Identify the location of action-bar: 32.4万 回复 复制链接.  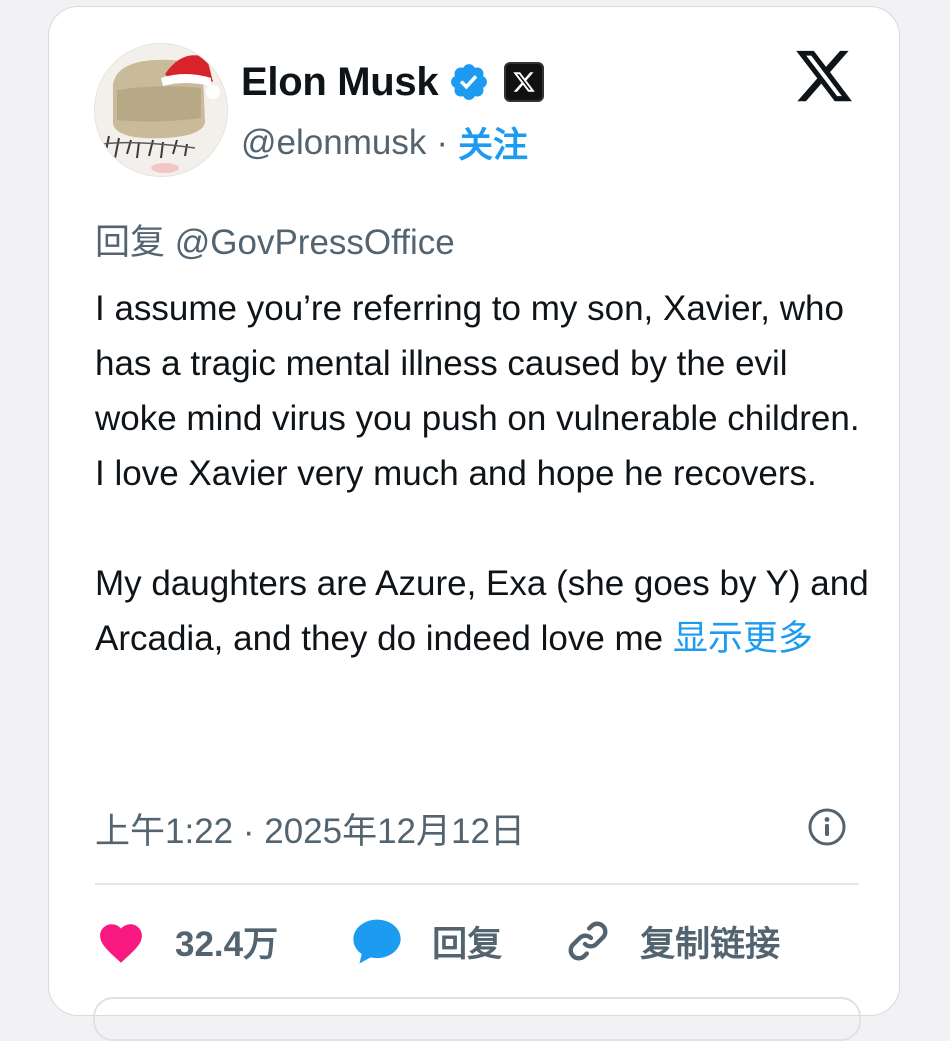
(437, 941).